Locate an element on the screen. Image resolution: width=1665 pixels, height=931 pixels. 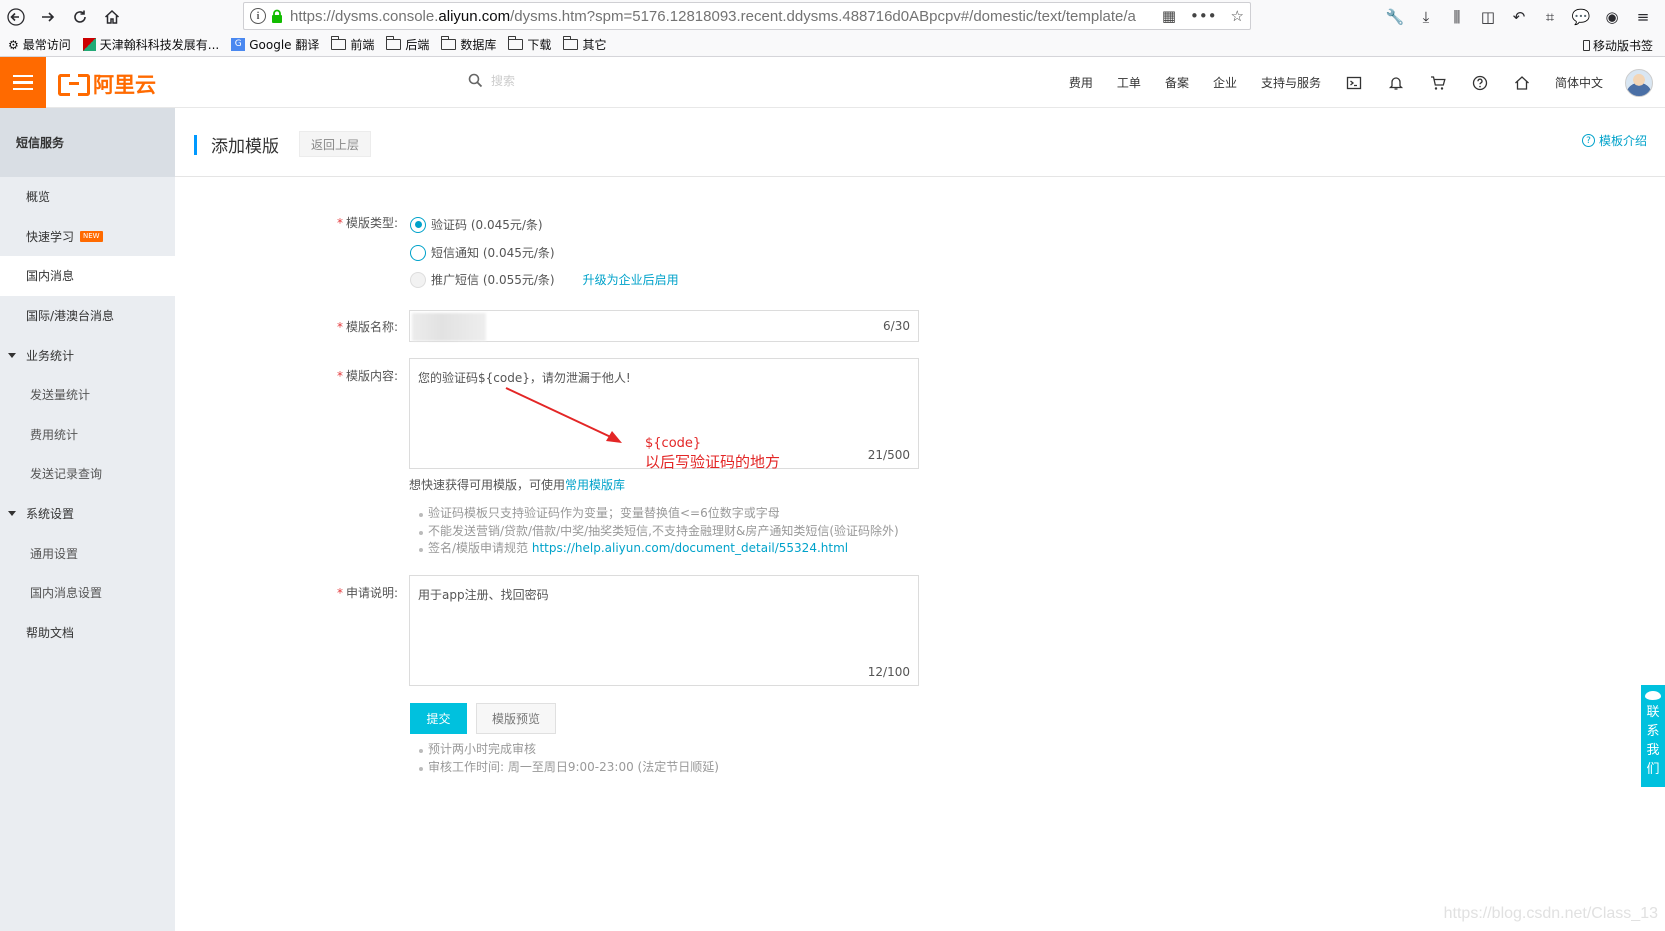
console-header: 阿里云 搜索 费用 工单 备案 企业 支持与服务 简体中文 is located at coordinates (832, 82).